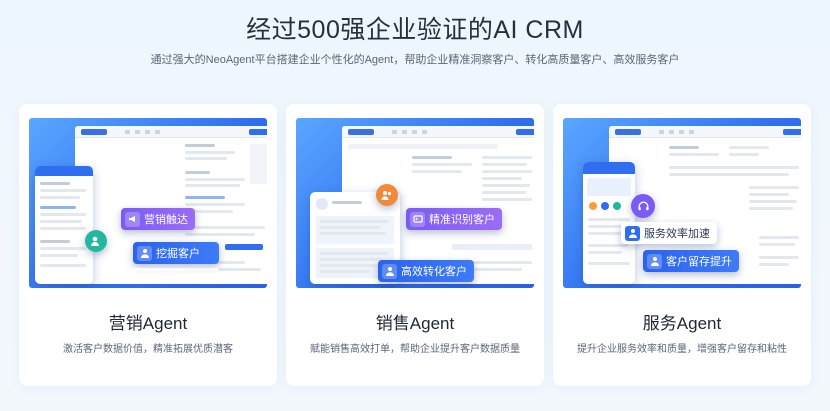 The image size is (830, 411). Describe the element at coordinates (148, 323) in the screenshot. I see `card-title: 营销Agent` at that location.